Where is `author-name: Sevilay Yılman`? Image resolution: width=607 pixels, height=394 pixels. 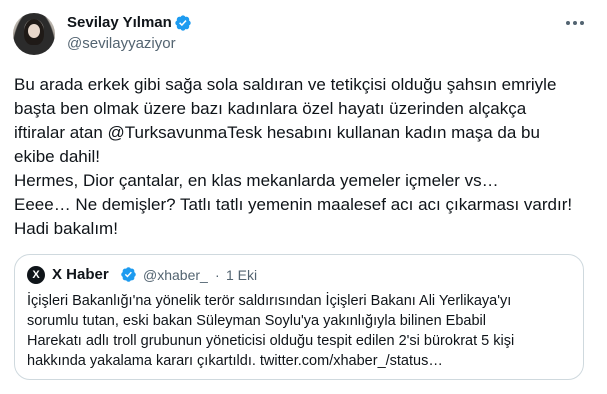 author-name: Sevilay Yılman is located at coordinates (119, 22).